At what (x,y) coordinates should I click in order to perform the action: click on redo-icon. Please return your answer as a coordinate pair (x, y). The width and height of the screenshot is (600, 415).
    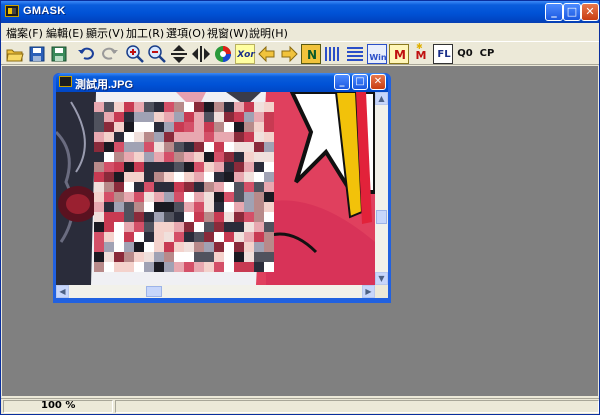
    Looking at the image, I should click on (110, 53).